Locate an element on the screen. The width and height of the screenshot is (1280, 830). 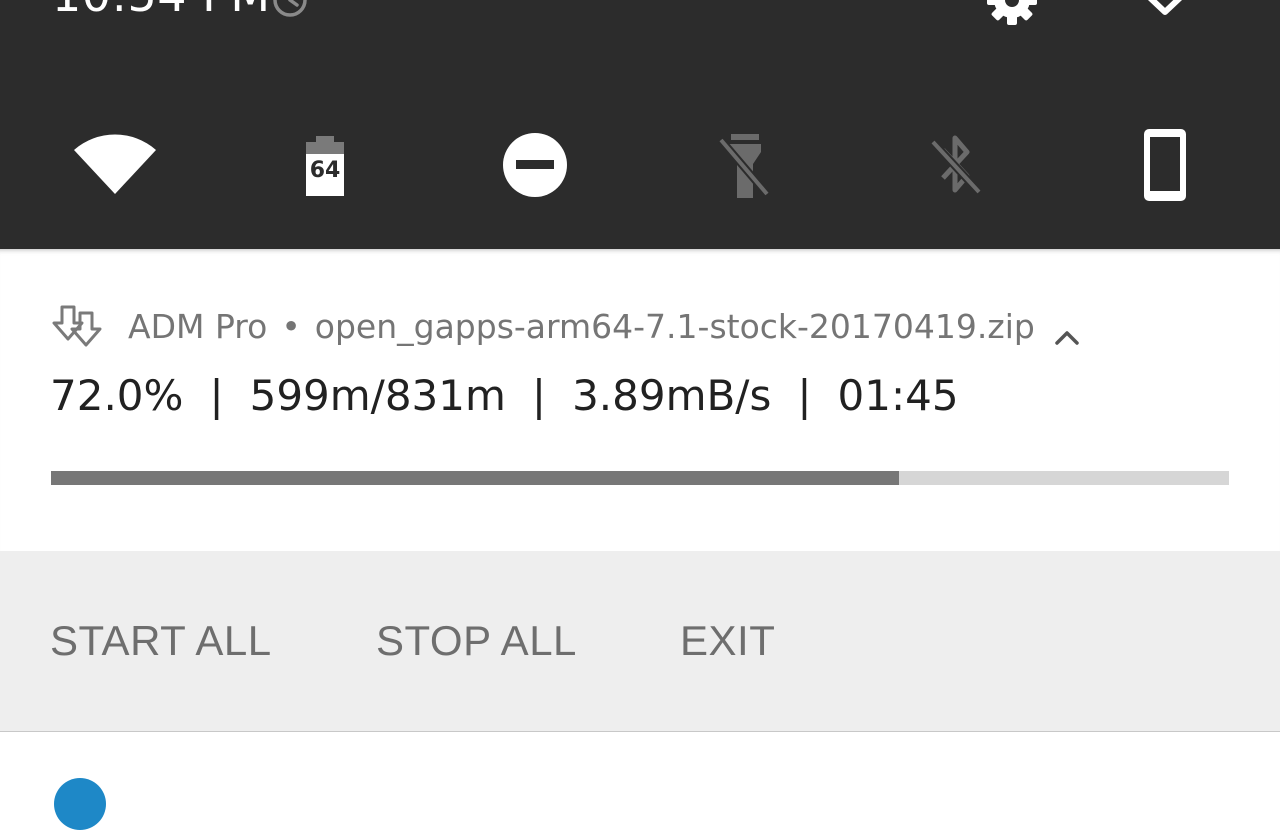
auto-rotate-tile is located at coordinates (1165, 165).